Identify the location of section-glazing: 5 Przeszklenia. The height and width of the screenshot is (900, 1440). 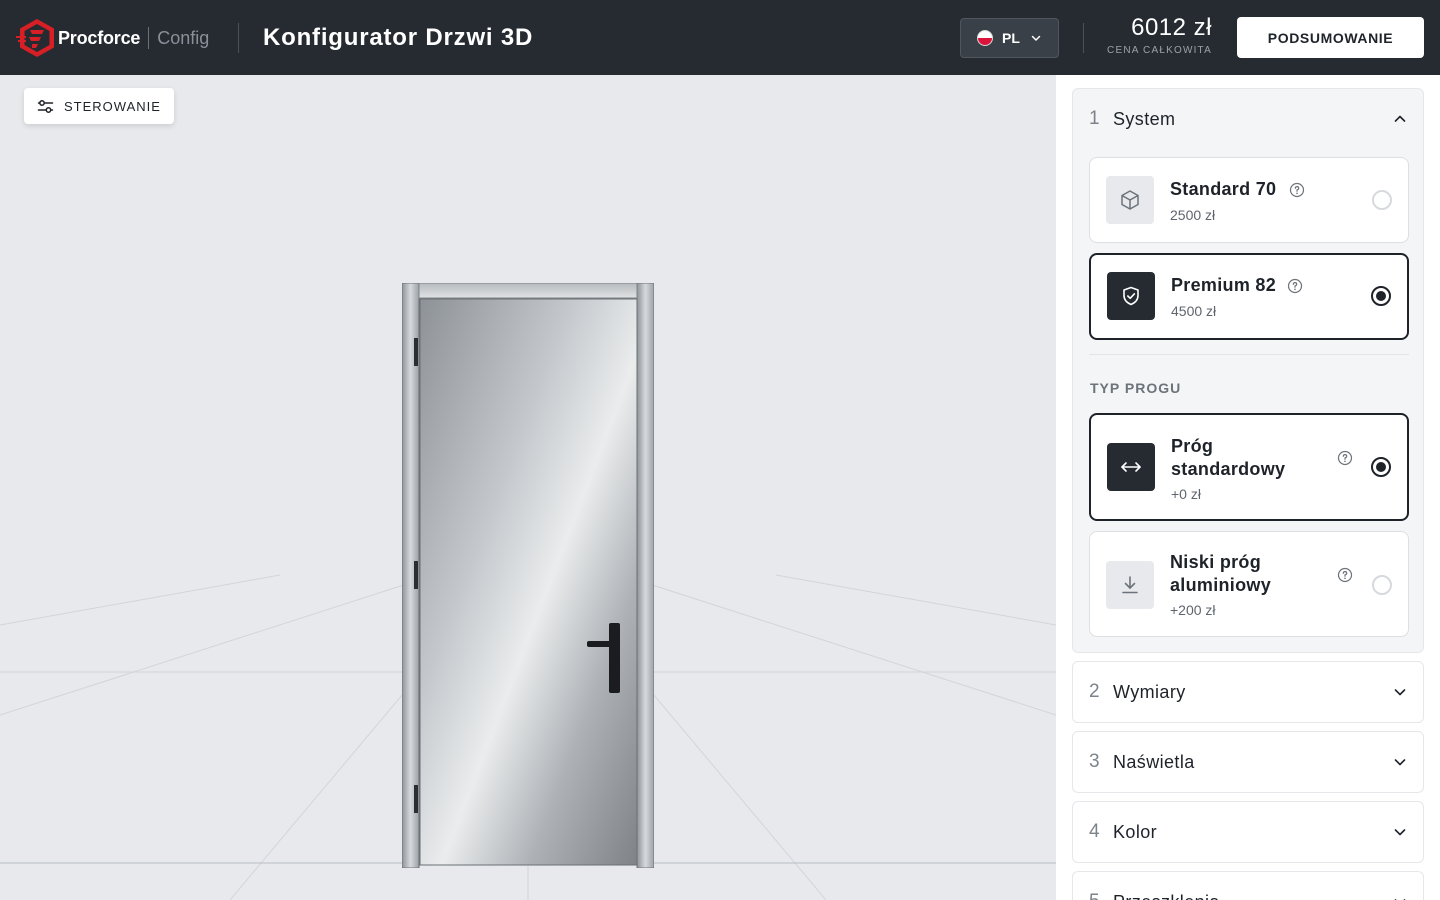
(1248, 885).